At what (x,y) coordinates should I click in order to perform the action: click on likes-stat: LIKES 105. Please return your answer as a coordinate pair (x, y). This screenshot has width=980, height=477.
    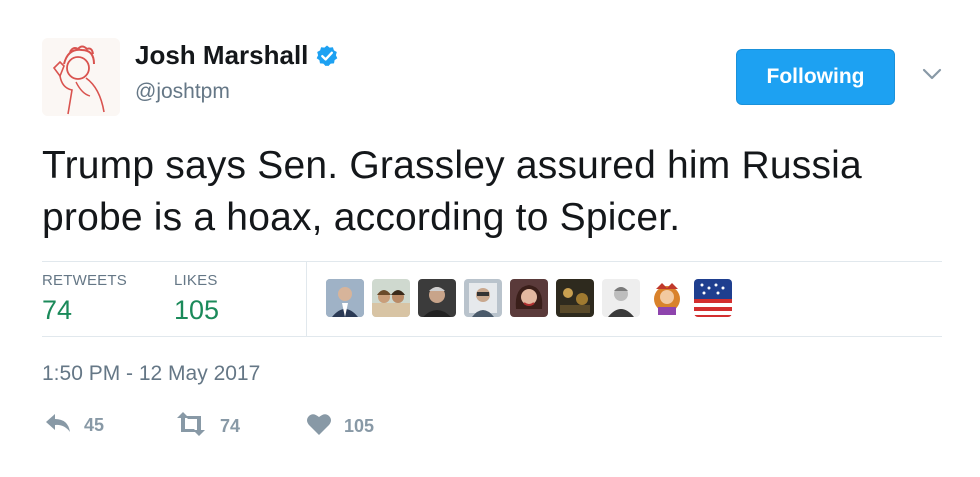
    Looking at the image, I should click on (196, 299).